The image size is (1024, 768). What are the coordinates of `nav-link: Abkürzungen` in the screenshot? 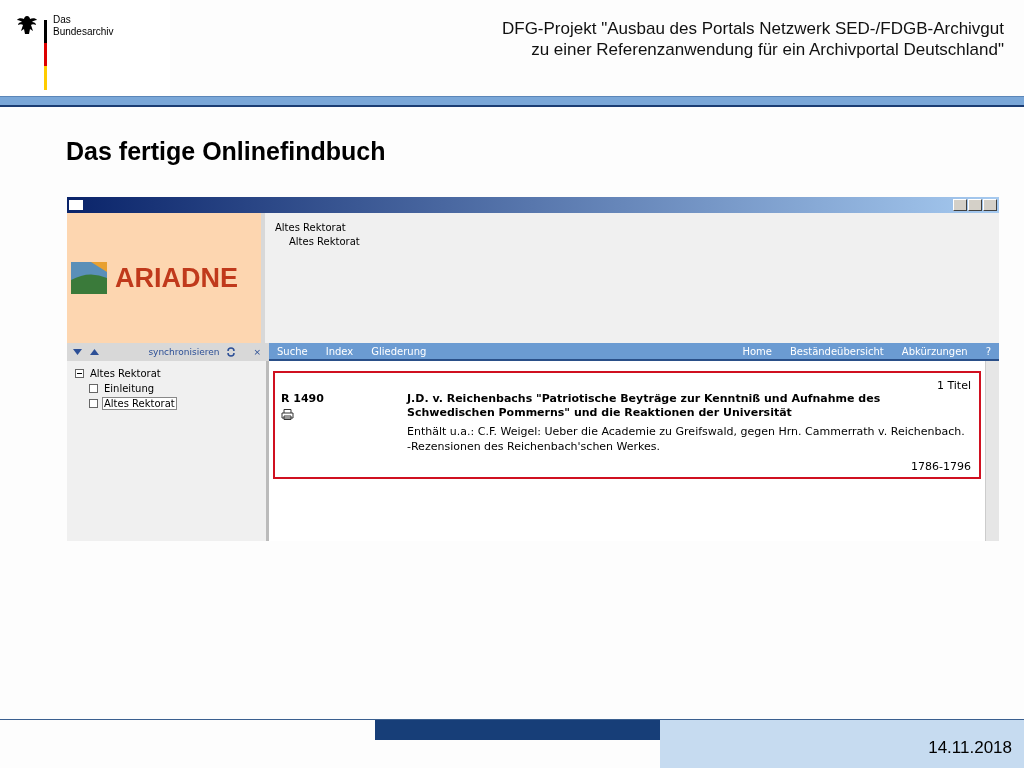 It's located at (934, 351).